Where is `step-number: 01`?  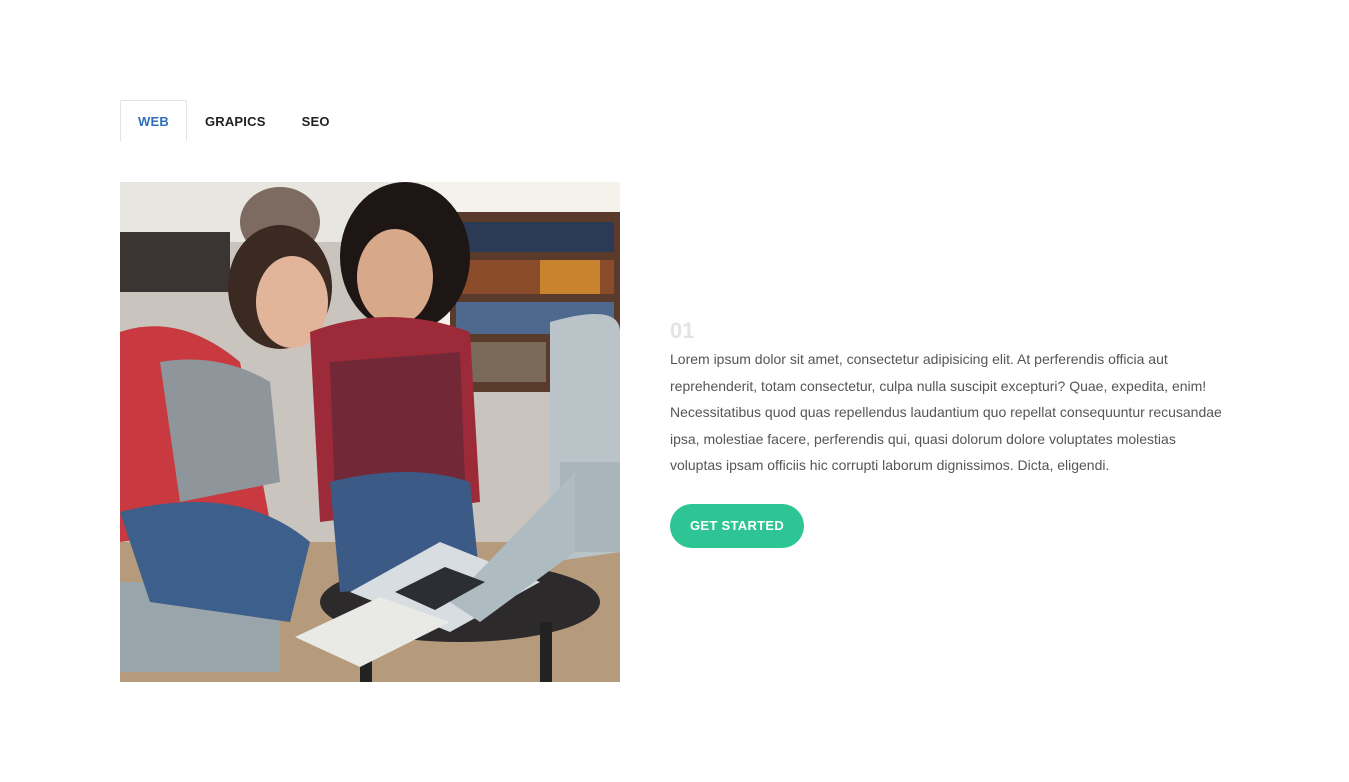
step-number: 01 is located at coordinates (682, 330).